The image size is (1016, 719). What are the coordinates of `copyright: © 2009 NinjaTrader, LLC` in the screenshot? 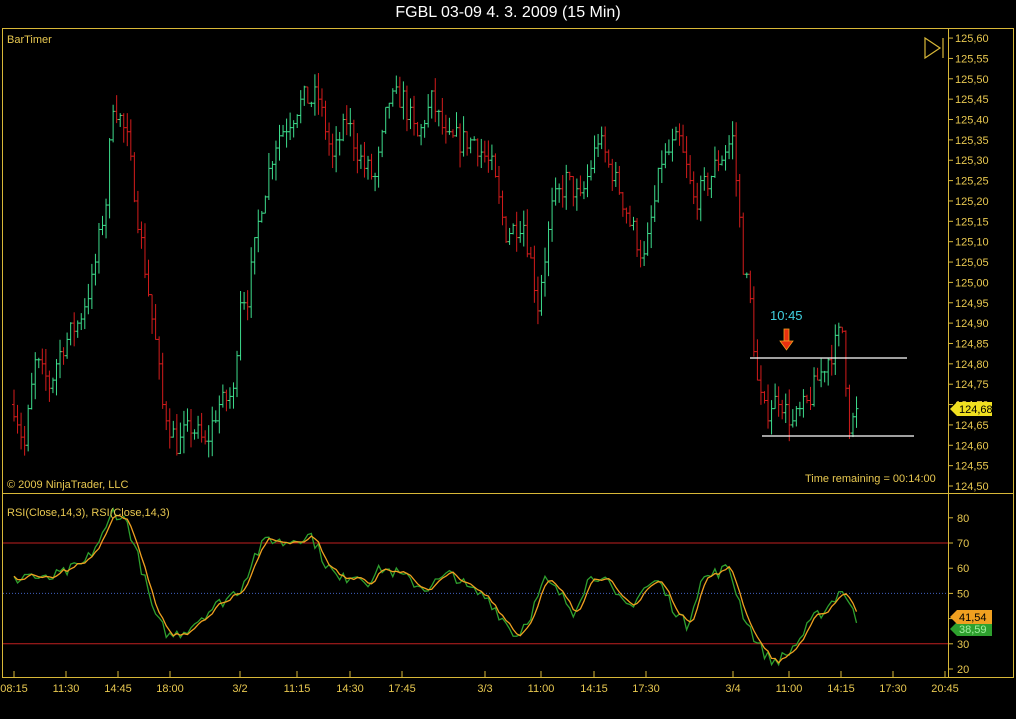 It's located at (67, 485).